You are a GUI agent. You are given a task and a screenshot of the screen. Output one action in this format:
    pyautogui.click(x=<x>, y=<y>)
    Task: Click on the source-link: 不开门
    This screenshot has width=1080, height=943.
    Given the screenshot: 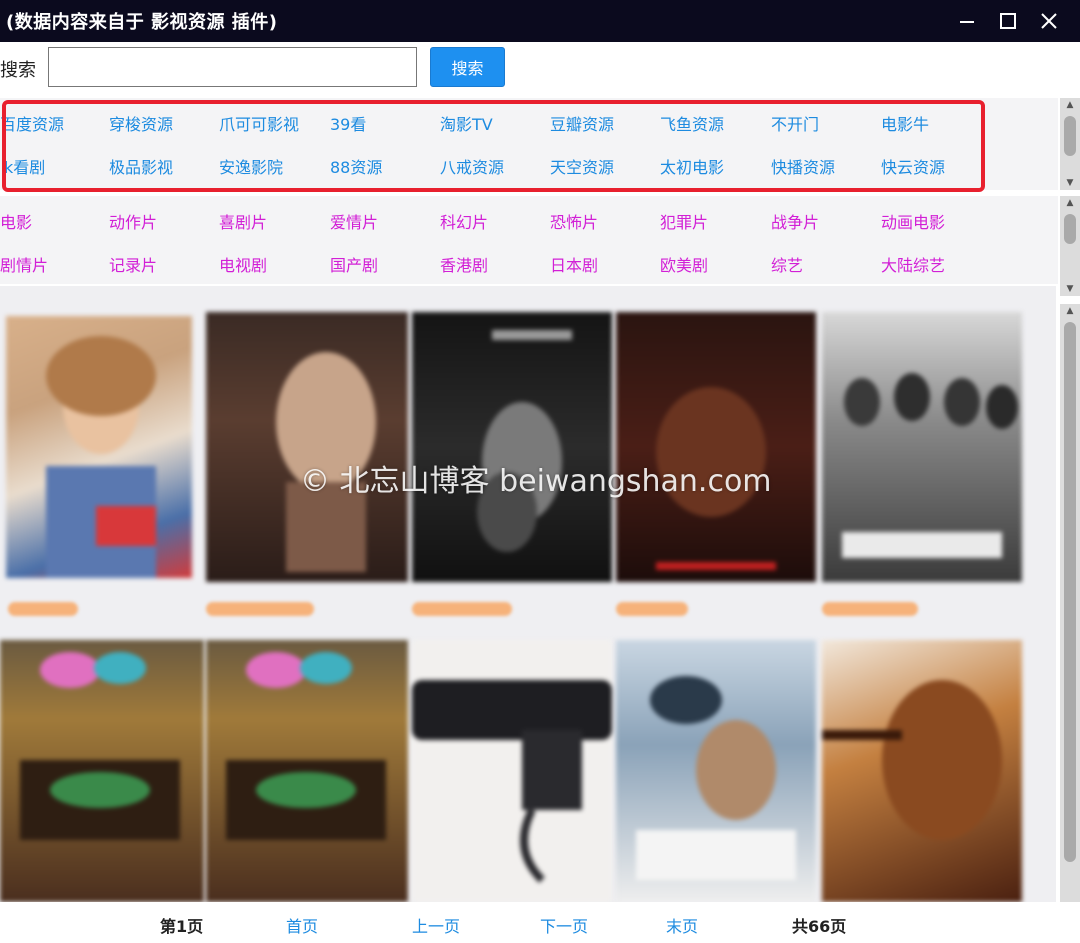 What is the action you would take?
    pyautogui.click(x=795, y=123)
    